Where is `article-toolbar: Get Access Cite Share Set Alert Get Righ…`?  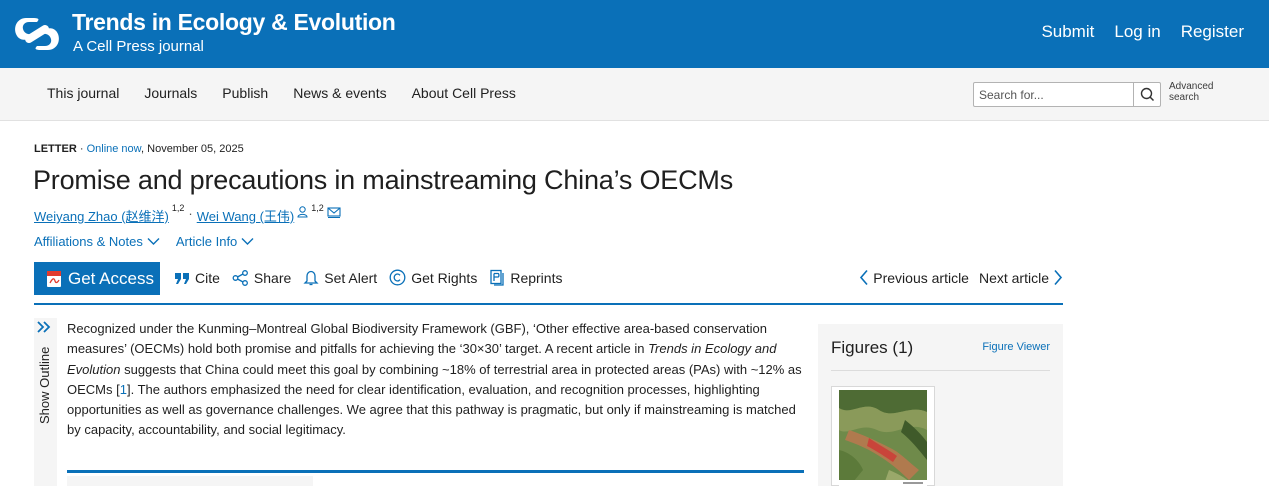 article-toolbar: Get Access Cite Share Set Alert Get Righ… is located at coordinates (548, 283).